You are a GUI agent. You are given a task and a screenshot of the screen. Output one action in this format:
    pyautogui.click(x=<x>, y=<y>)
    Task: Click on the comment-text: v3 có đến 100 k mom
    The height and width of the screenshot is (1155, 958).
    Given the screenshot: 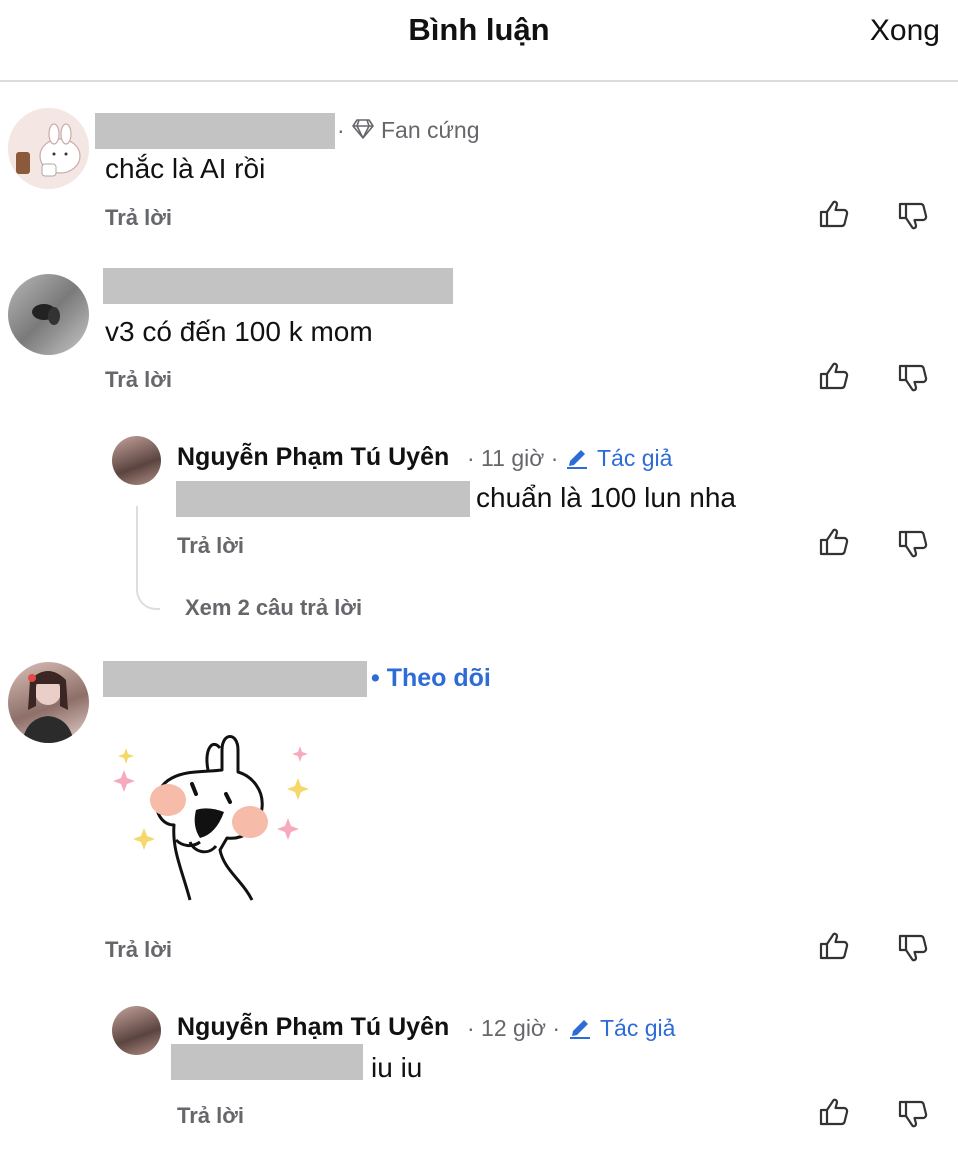 What is the action you would take?
    pyautogui.click(x=239, y=331)
    